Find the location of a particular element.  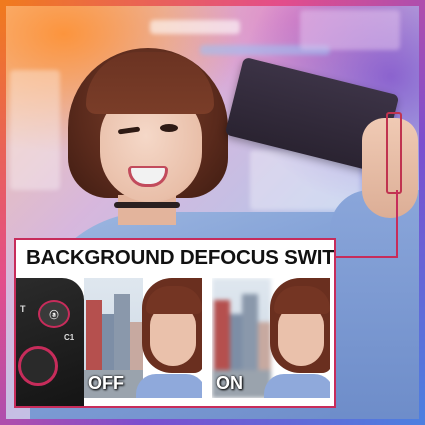

comparison-photo-on: ON is located at coordinates (271, 338).